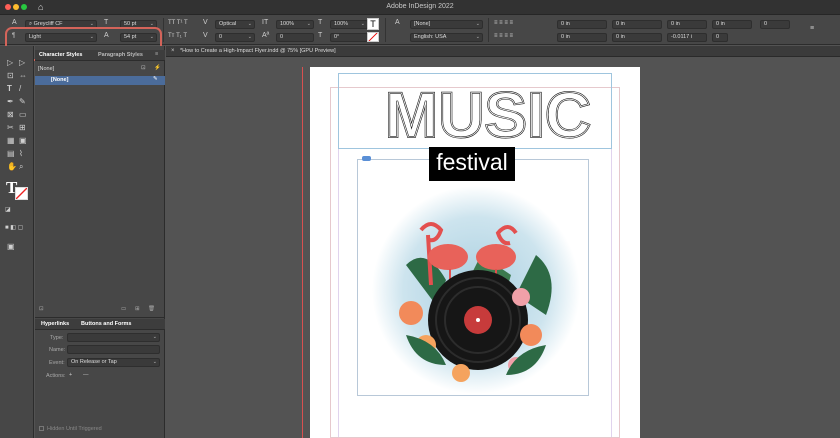  Describe the element at coordinates (70, 375) in the screenshot. I see `add-action-icon: +` at that location.